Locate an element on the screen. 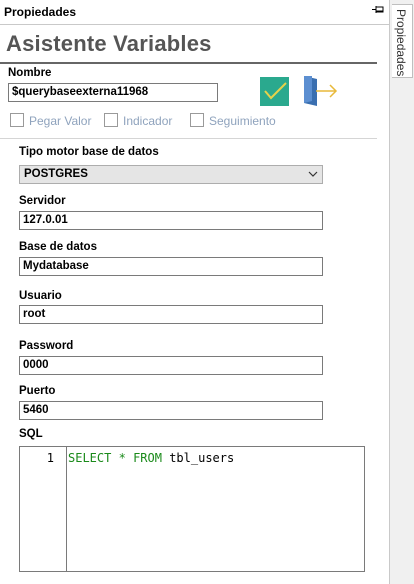 Image resolution: width=414 pixels, height=584 pixels. checkbox-label: Pegar Valor is located at coordinates (60, 121).